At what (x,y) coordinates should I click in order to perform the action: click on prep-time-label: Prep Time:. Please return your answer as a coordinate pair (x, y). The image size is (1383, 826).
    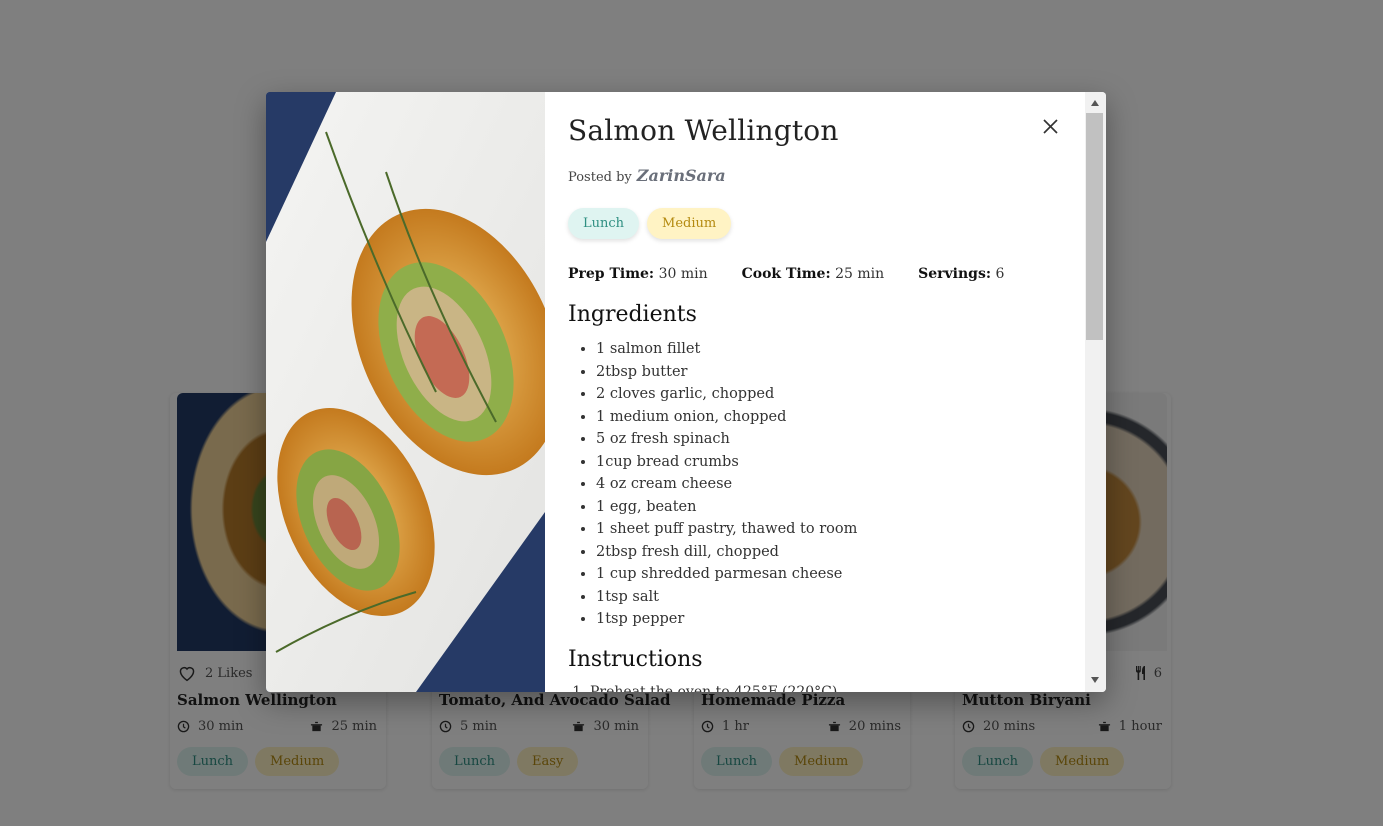
    Looking at the image, I should click on (611, 274).